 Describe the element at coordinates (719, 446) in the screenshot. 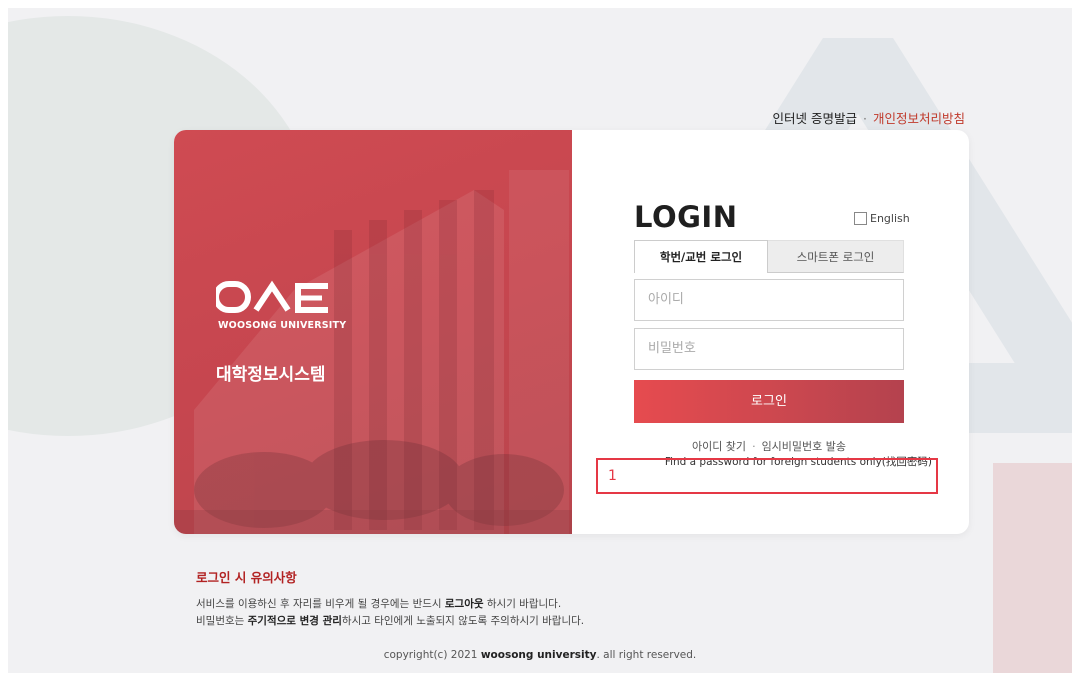

I see `find-id-link: 아이디 찾기` at that location.